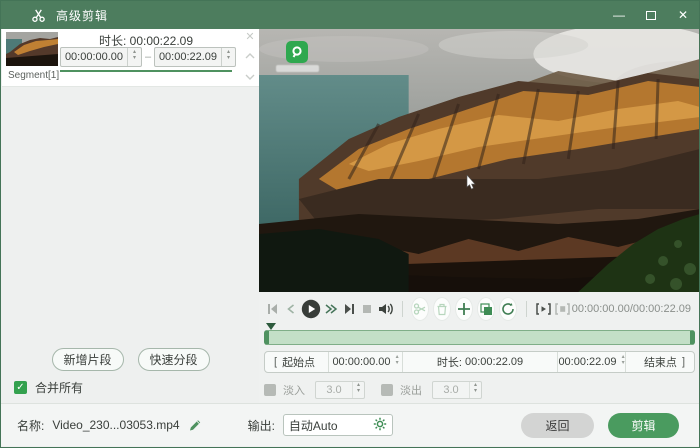 The width and height of the screenshot is (700, 448). I want to click on fade-in-duration-input: 3.0 ▴ ▾, so click(340, 390).